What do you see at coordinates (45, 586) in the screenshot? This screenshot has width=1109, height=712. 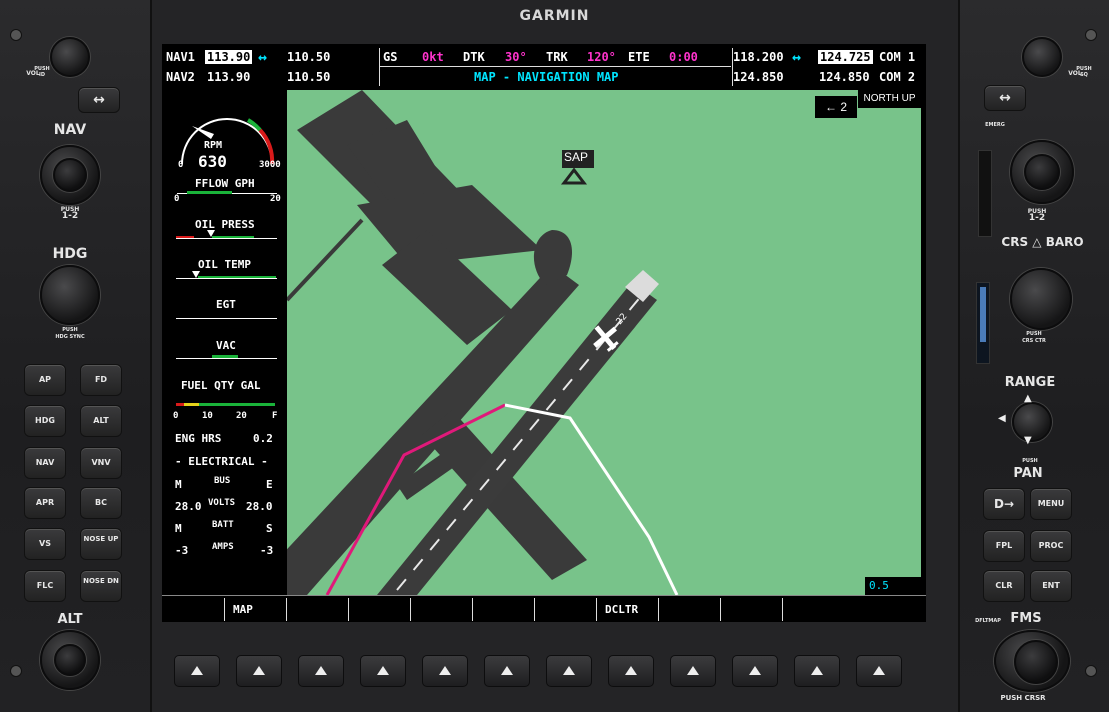 I see `flc-button: FLC` at bounding box center [45, 586].